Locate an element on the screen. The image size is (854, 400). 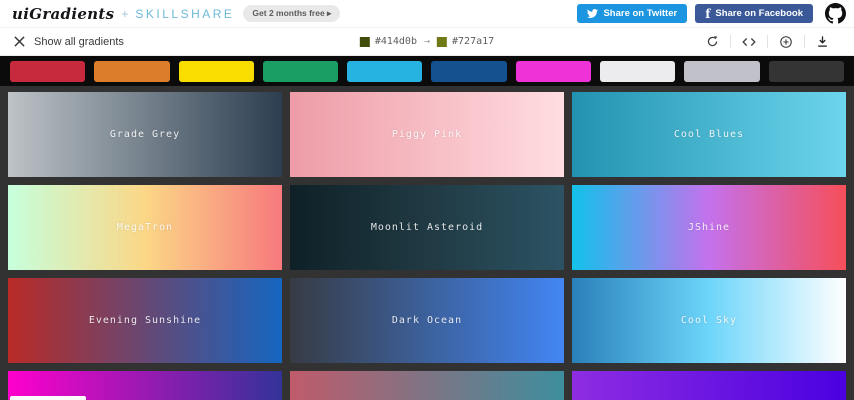
gradient-card: JShine is located at coordinates (709, 227).